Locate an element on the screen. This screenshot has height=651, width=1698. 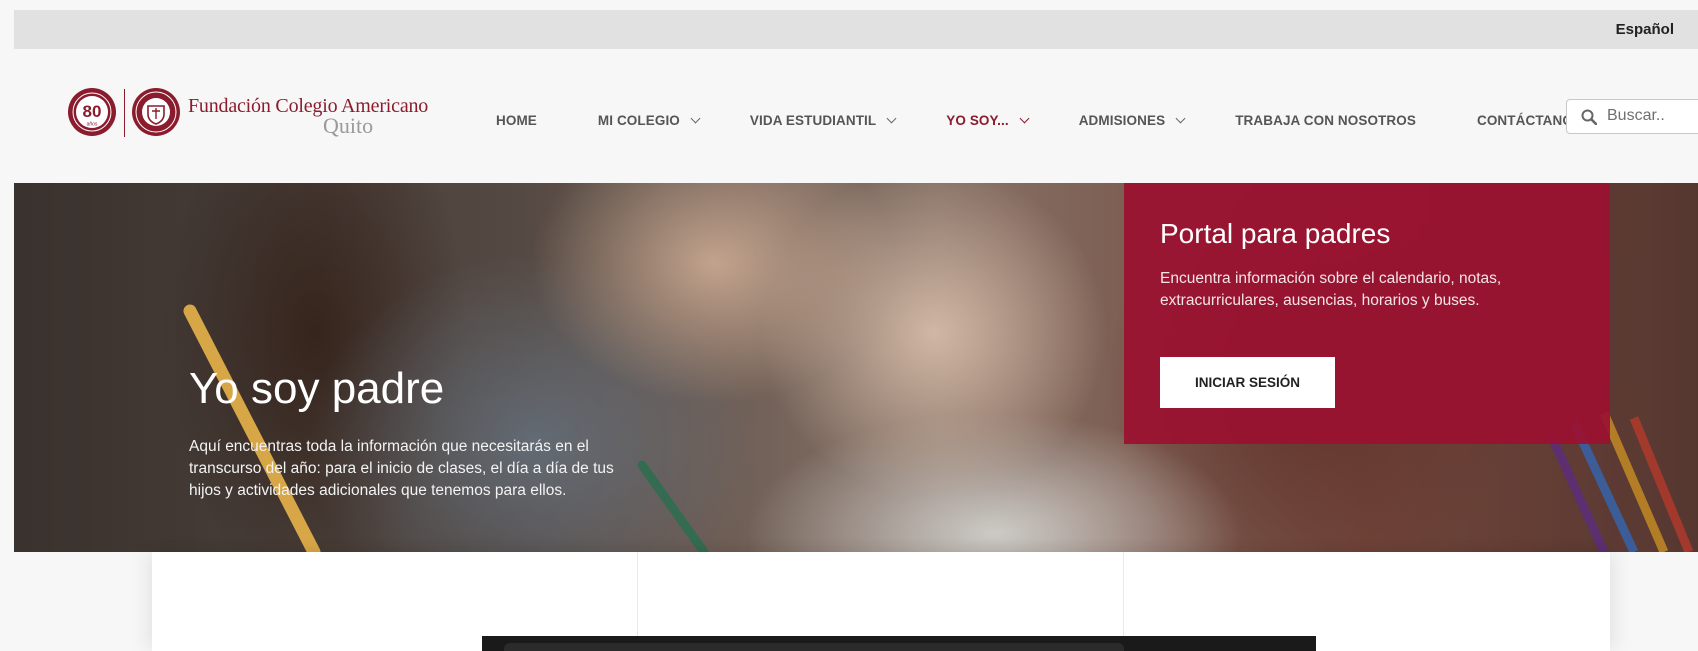
video-player is located at coordinates (899, 643).